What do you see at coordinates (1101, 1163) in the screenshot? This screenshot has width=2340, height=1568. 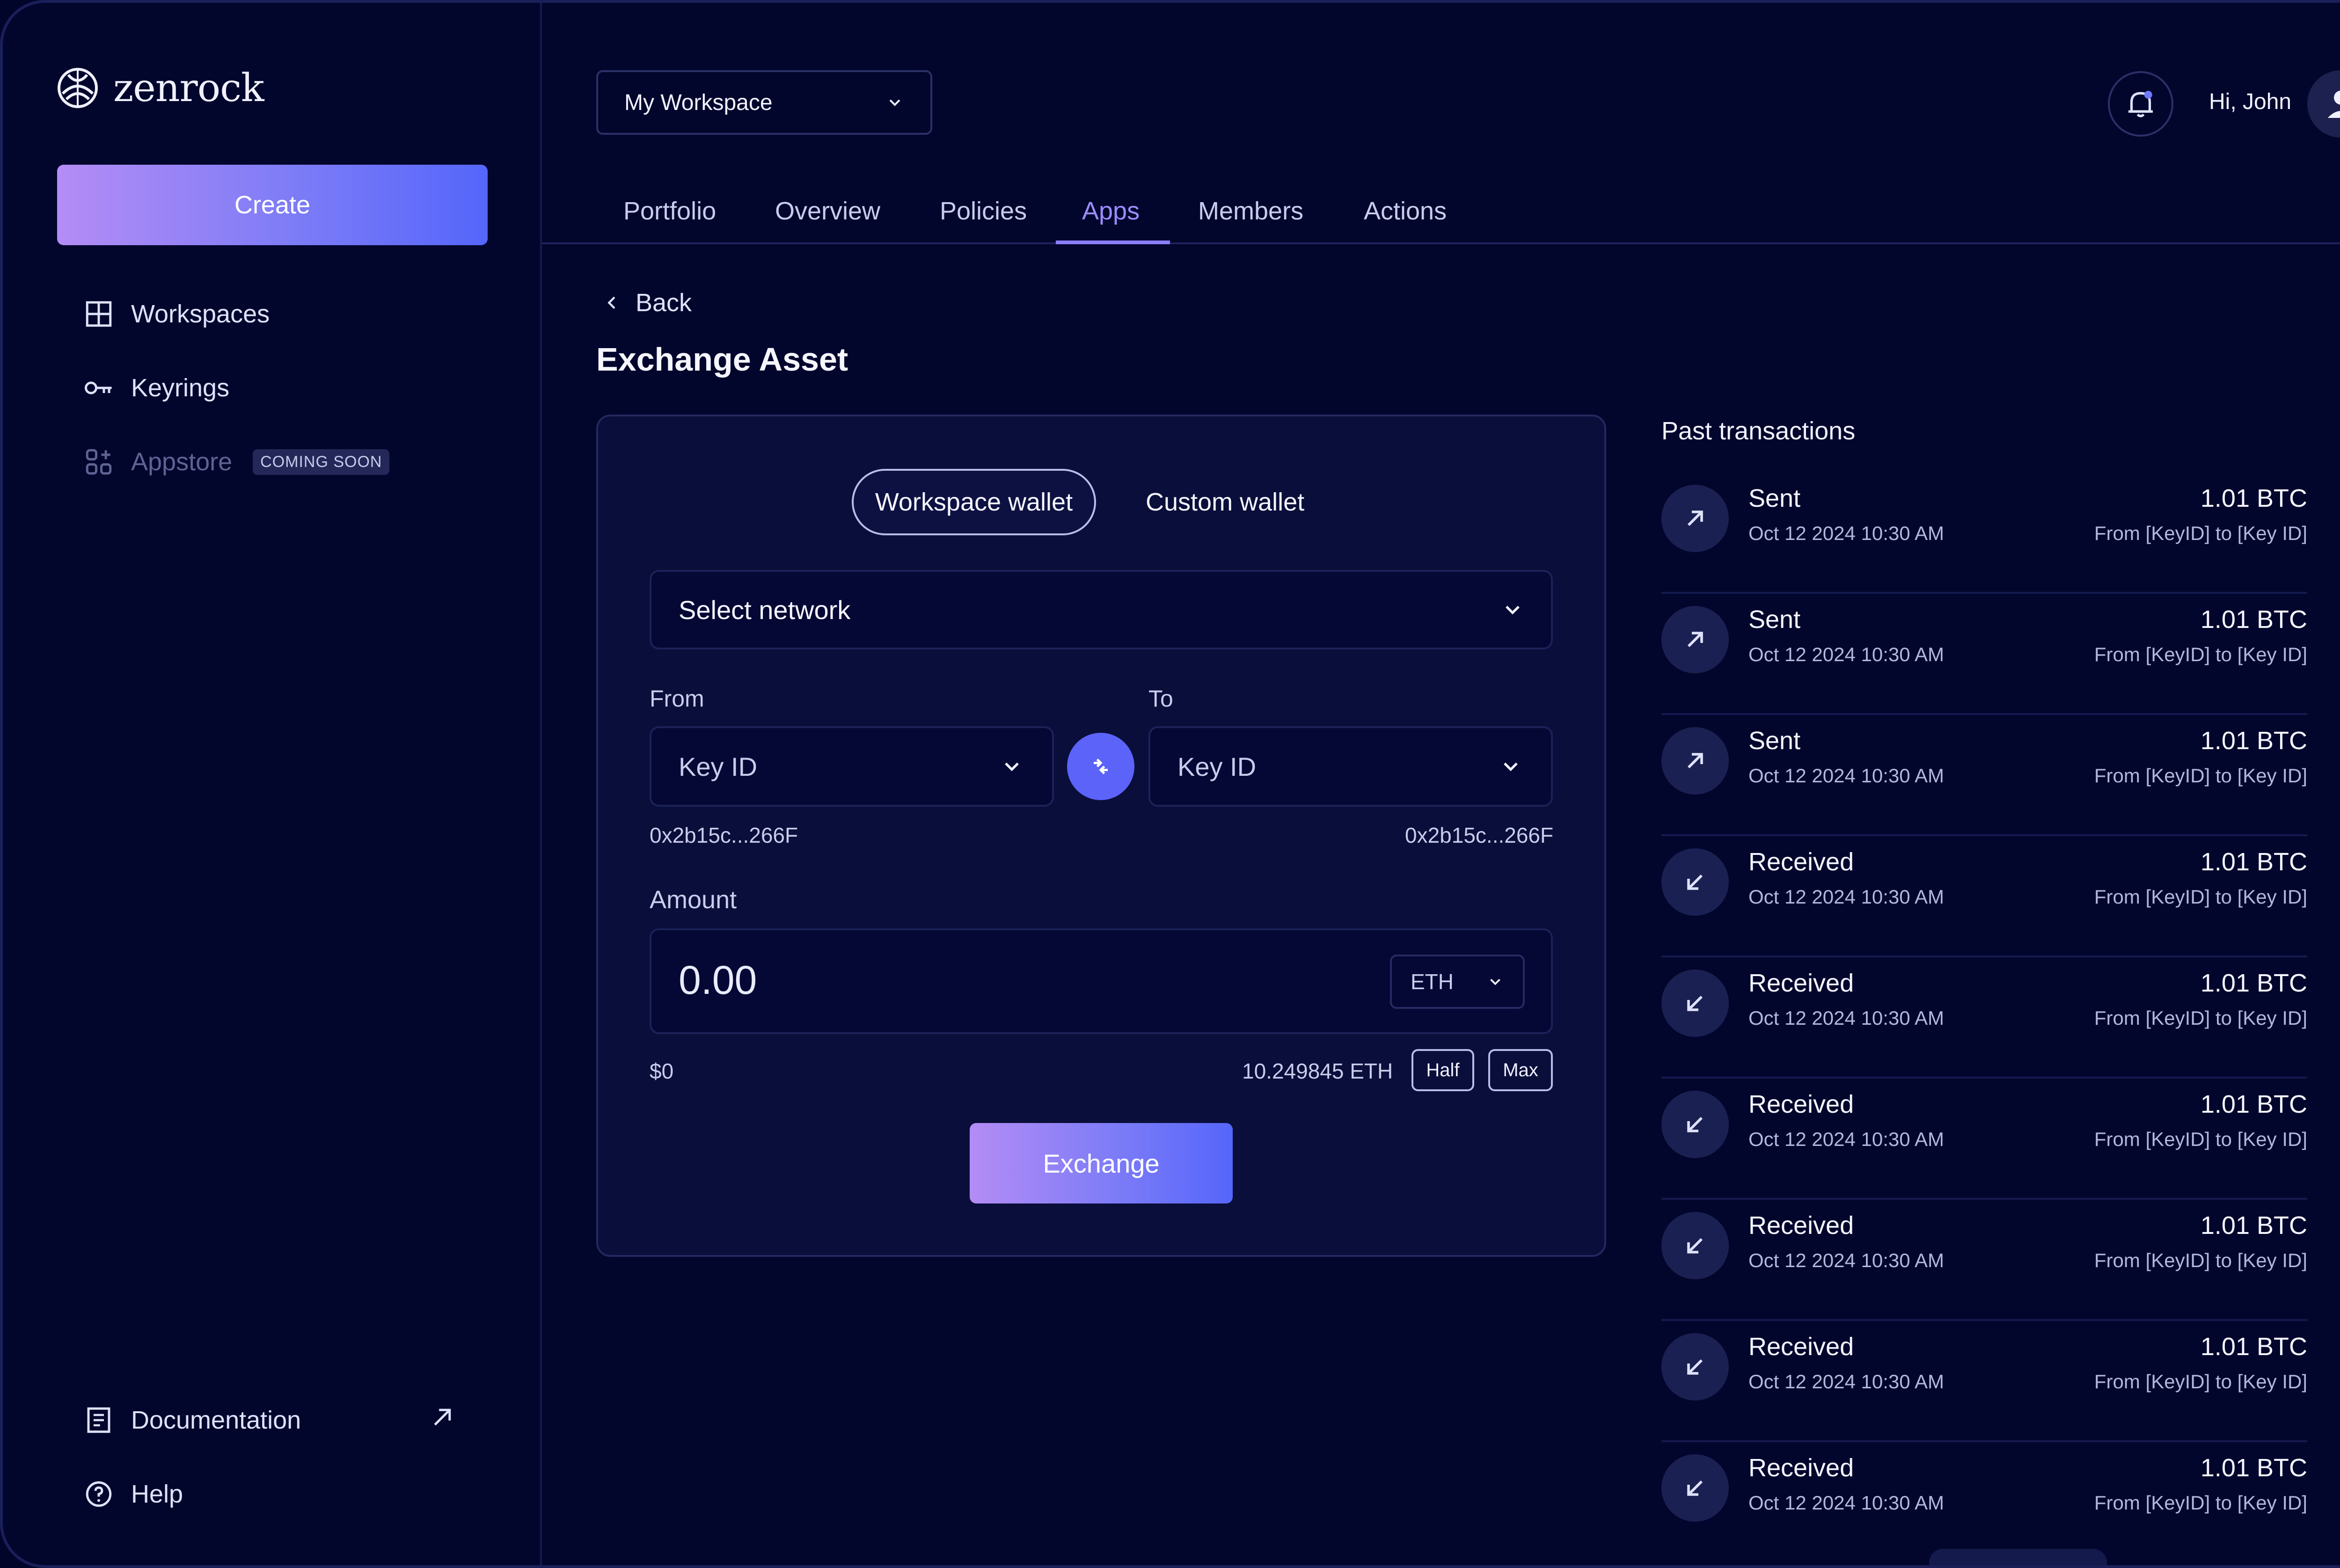 I see `exchange-button: Exchange` at bounding box center [1101, 1163].